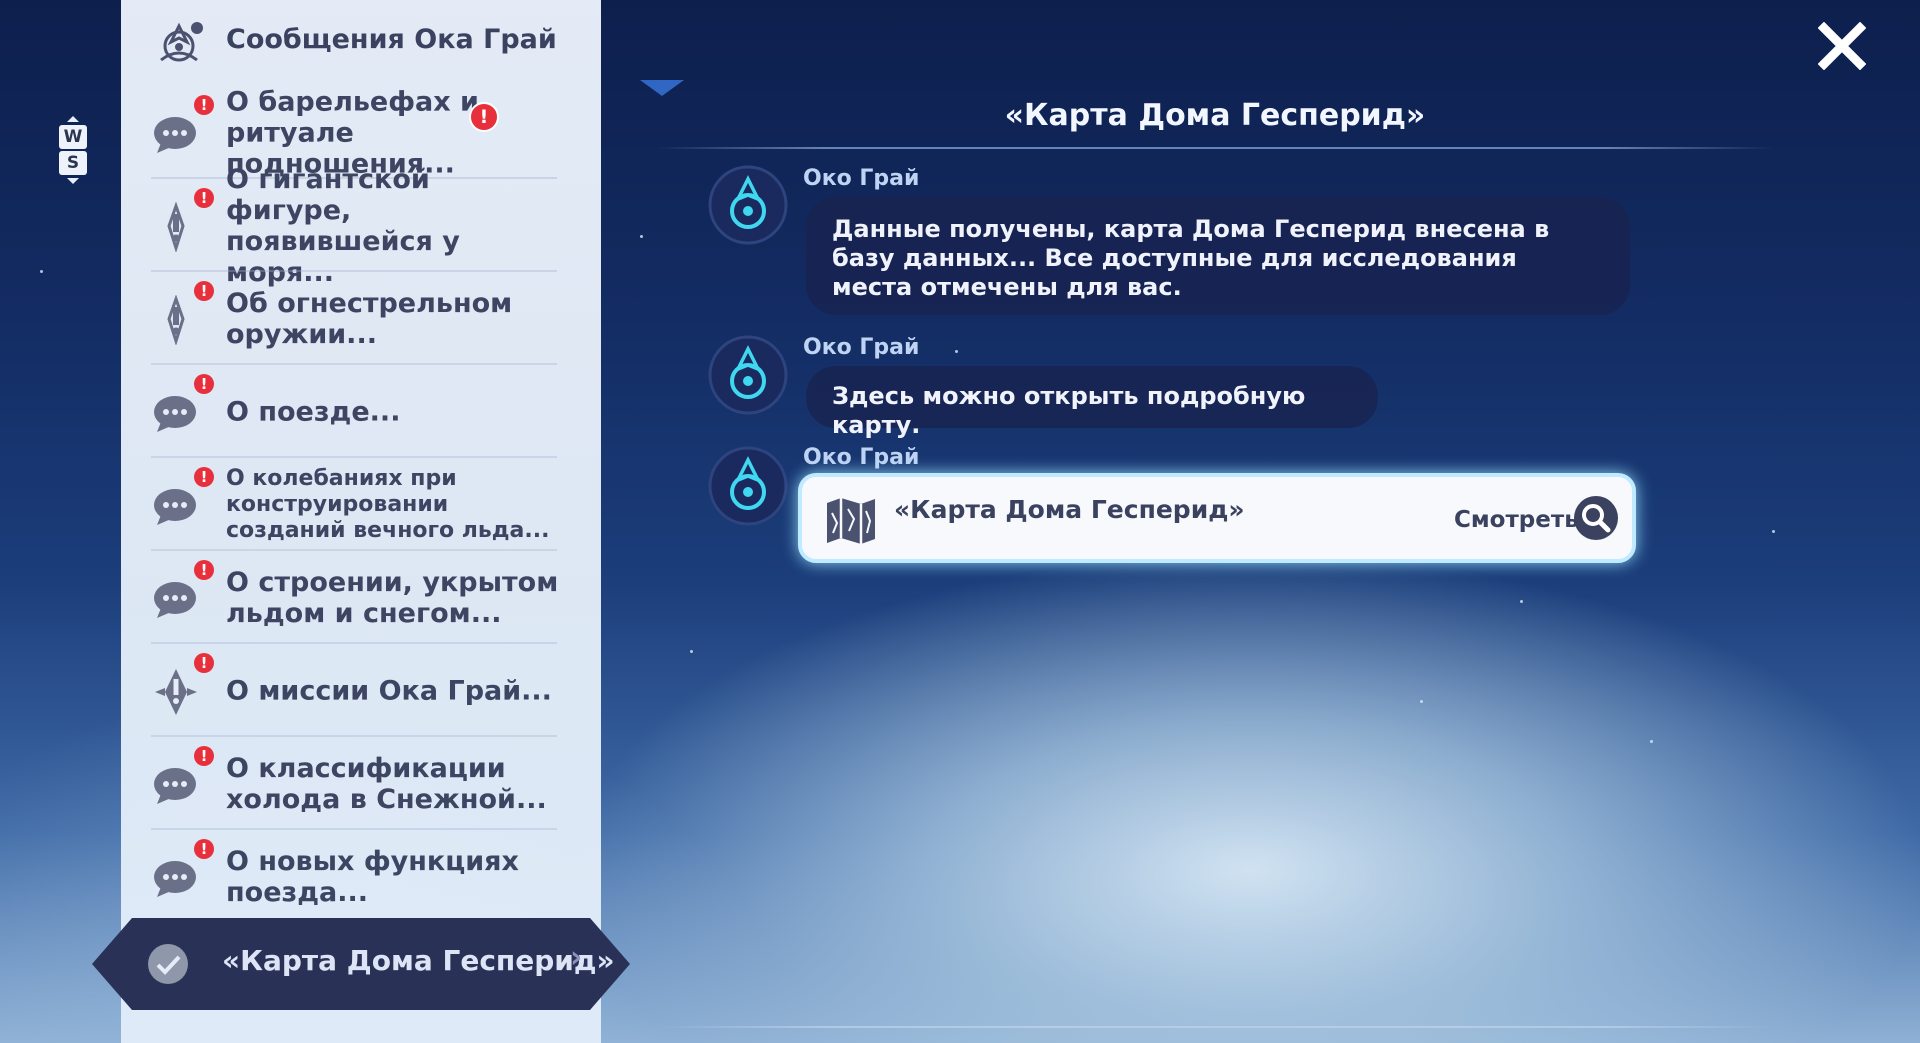 This screenshot has width=1920, height=1043. Describe the element at coordinates (662, 88) in the screenshot. I see `blue-shard-decoration` at that location.